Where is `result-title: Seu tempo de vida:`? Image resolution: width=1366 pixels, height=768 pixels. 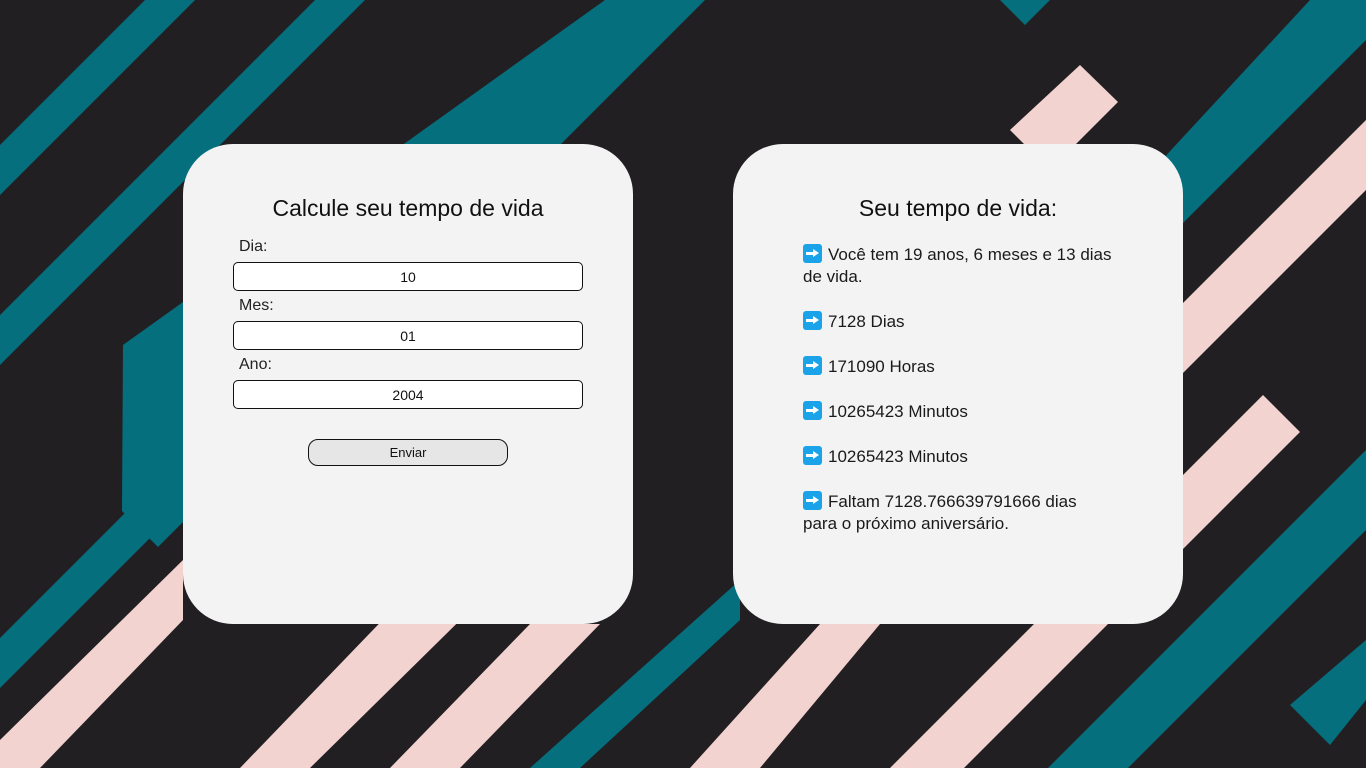
result-title: Seu tempo de vida: is located at coordinates (958, 208).